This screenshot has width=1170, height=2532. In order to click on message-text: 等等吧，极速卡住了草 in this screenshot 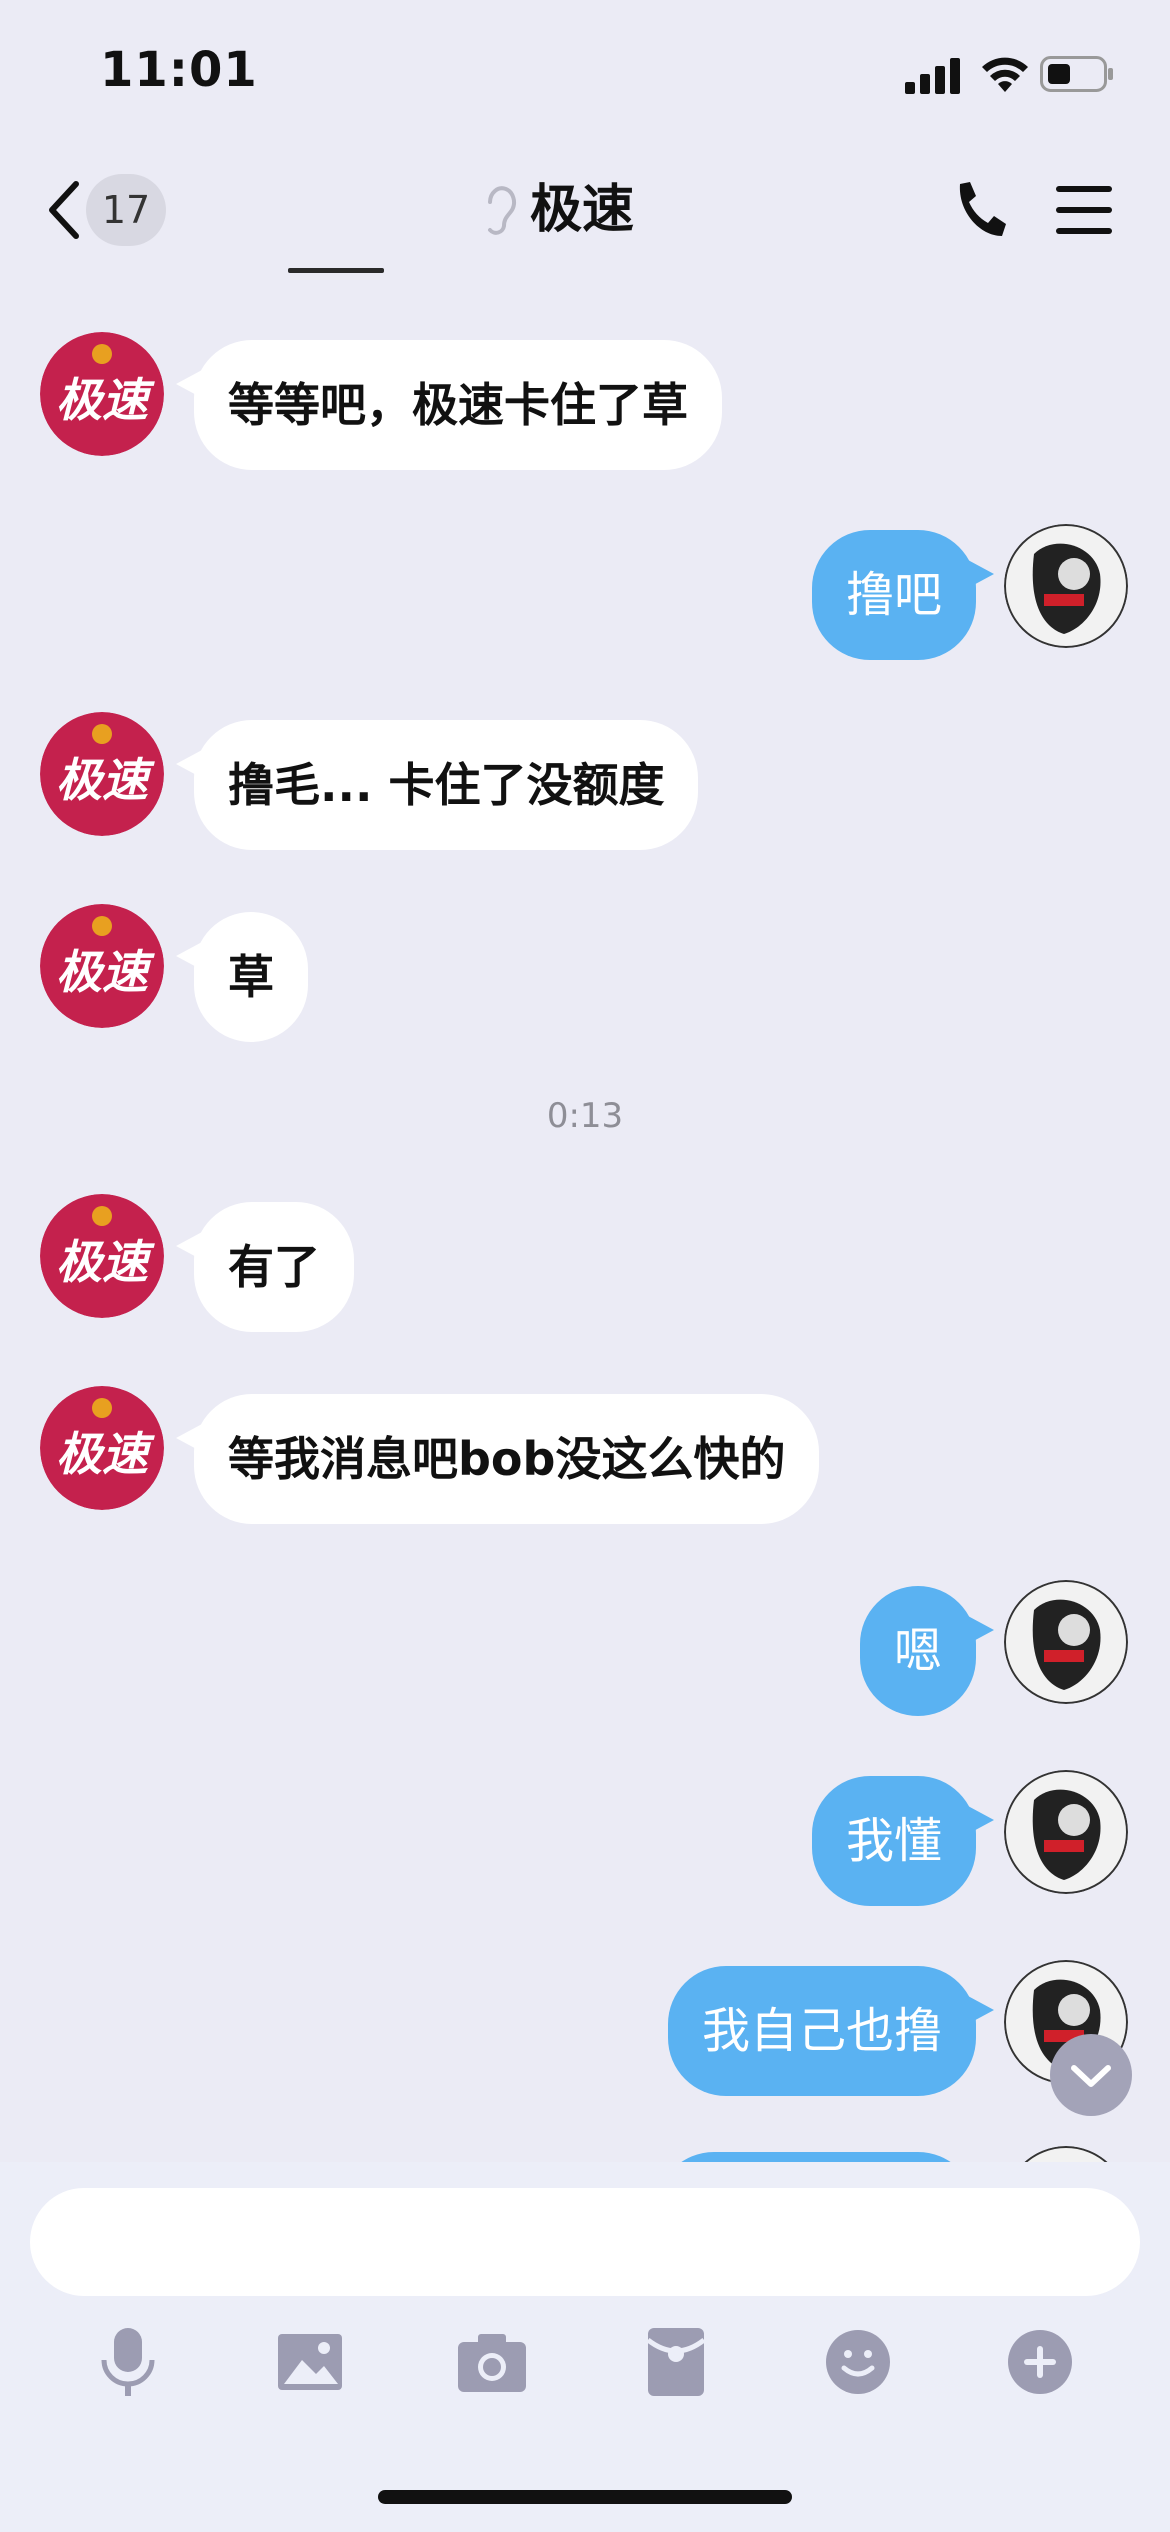, I will do `click(458, 405)`.